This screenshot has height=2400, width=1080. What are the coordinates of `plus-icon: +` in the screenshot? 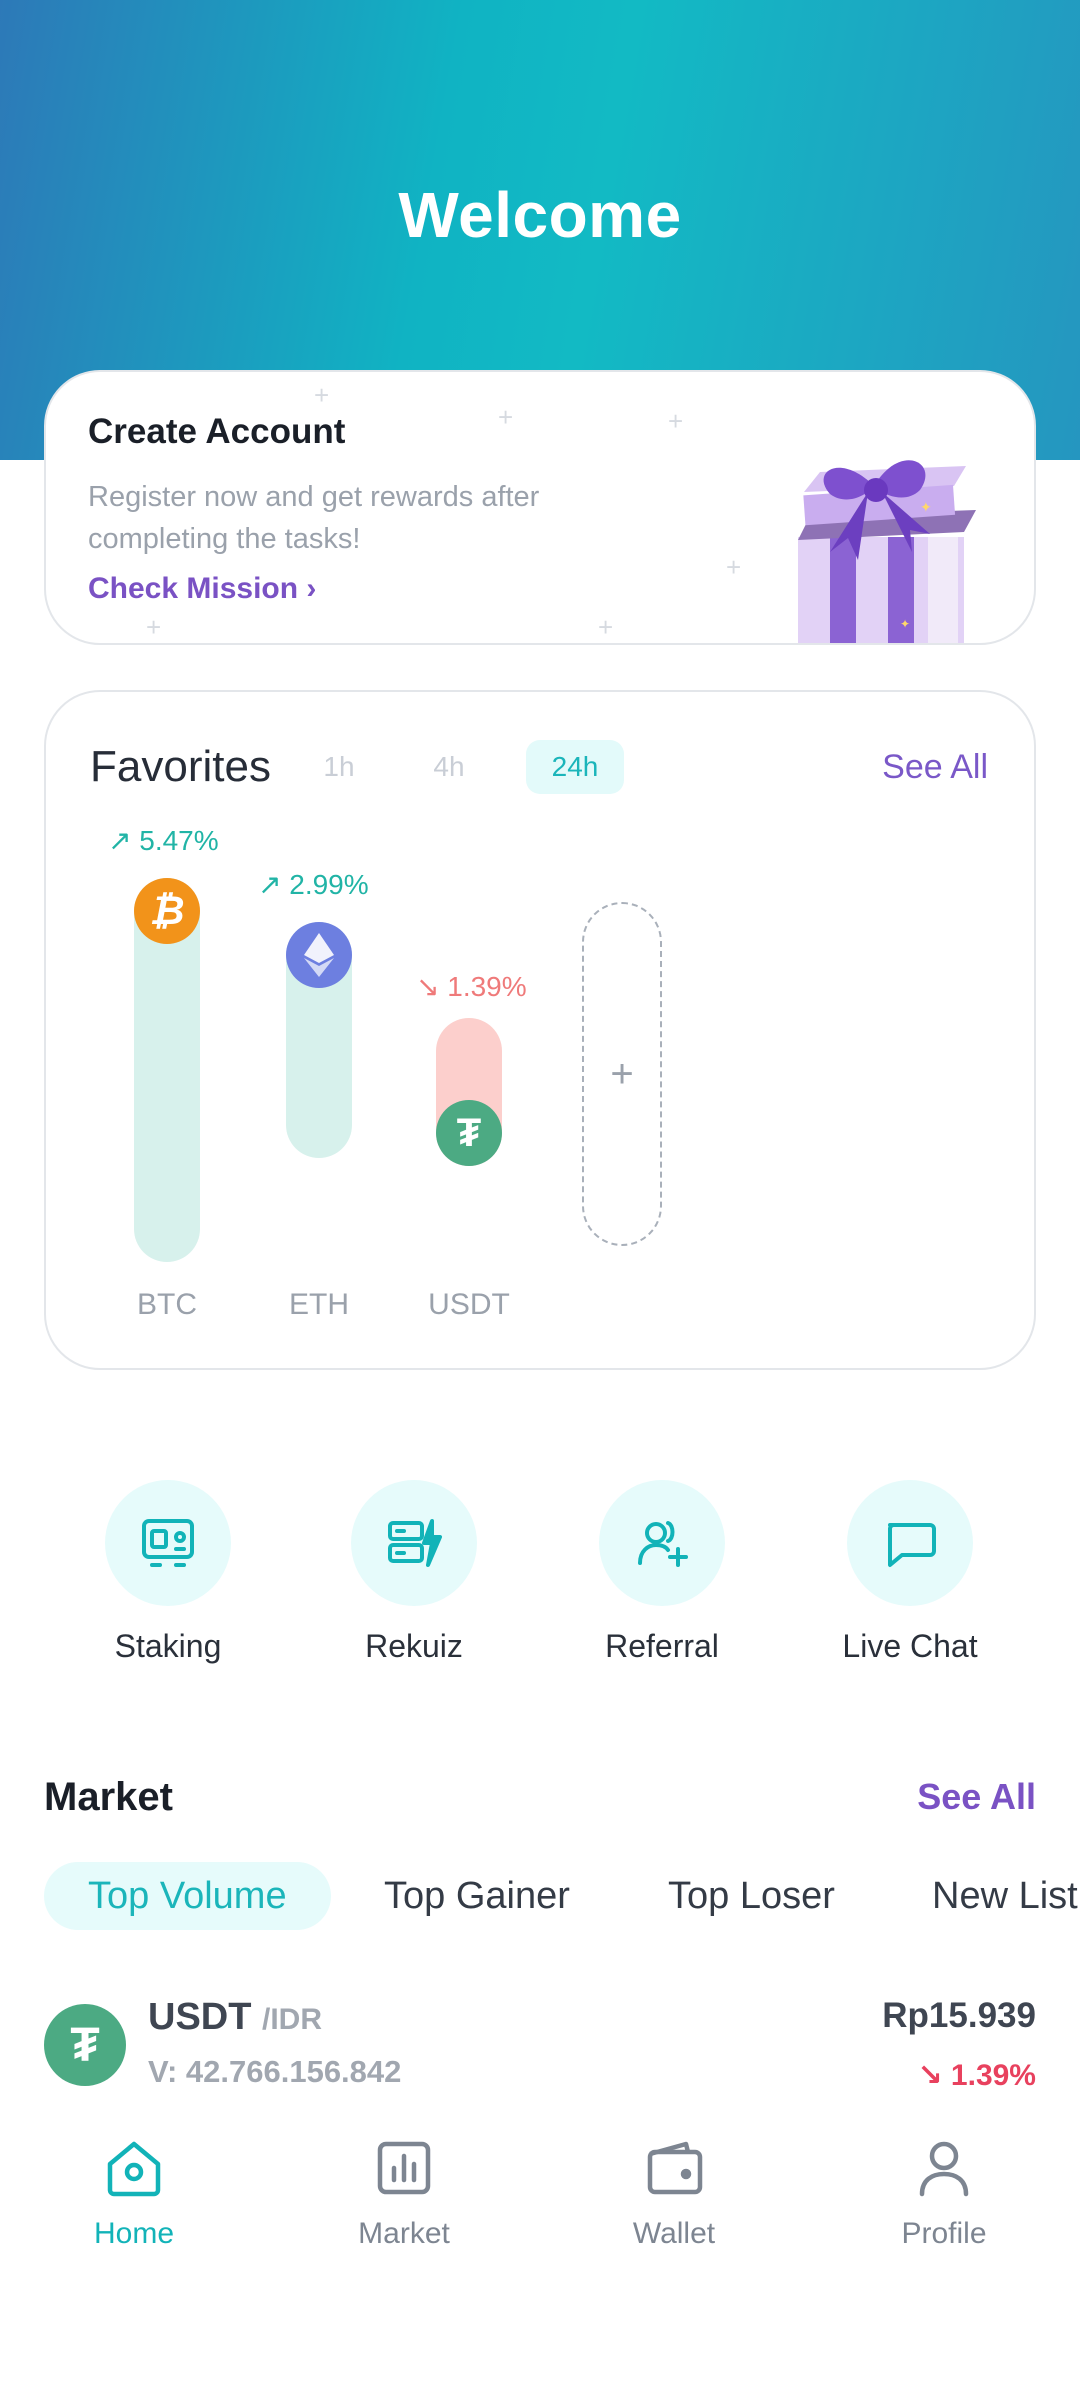 It's located at (622, 1073).